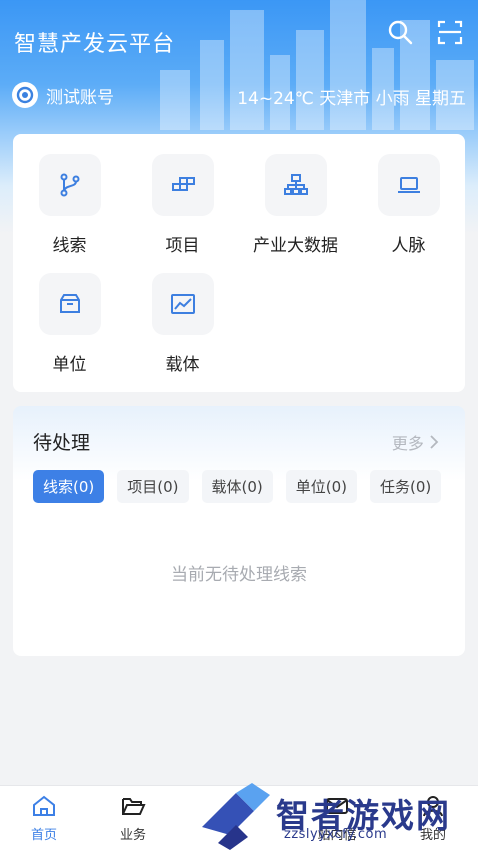 The height and width of the screenshot is (850, 478). What do you see at coordinates (295, 185) in the screenshot?
I see `org-chart-icon` at bounding box center [295, 185].